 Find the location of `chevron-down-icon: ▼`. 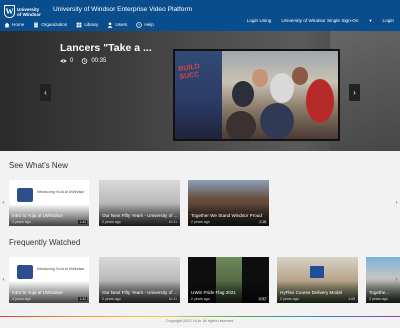

chevron-down-icon: ▼ is located at coordinates (370, 20).